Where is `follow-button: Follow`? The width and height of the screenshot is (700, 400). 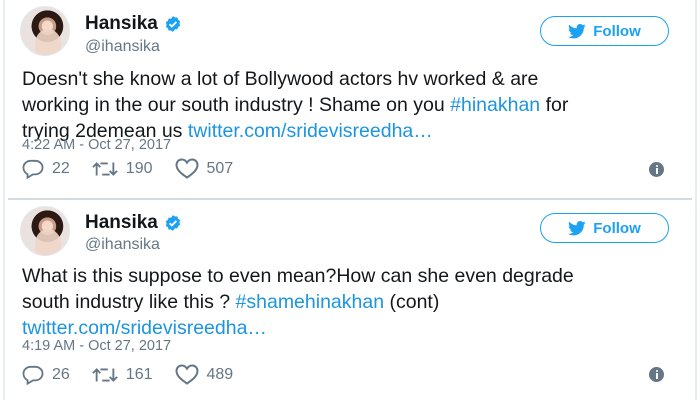 follow-button: Follow is located at coordinates (604, 228).